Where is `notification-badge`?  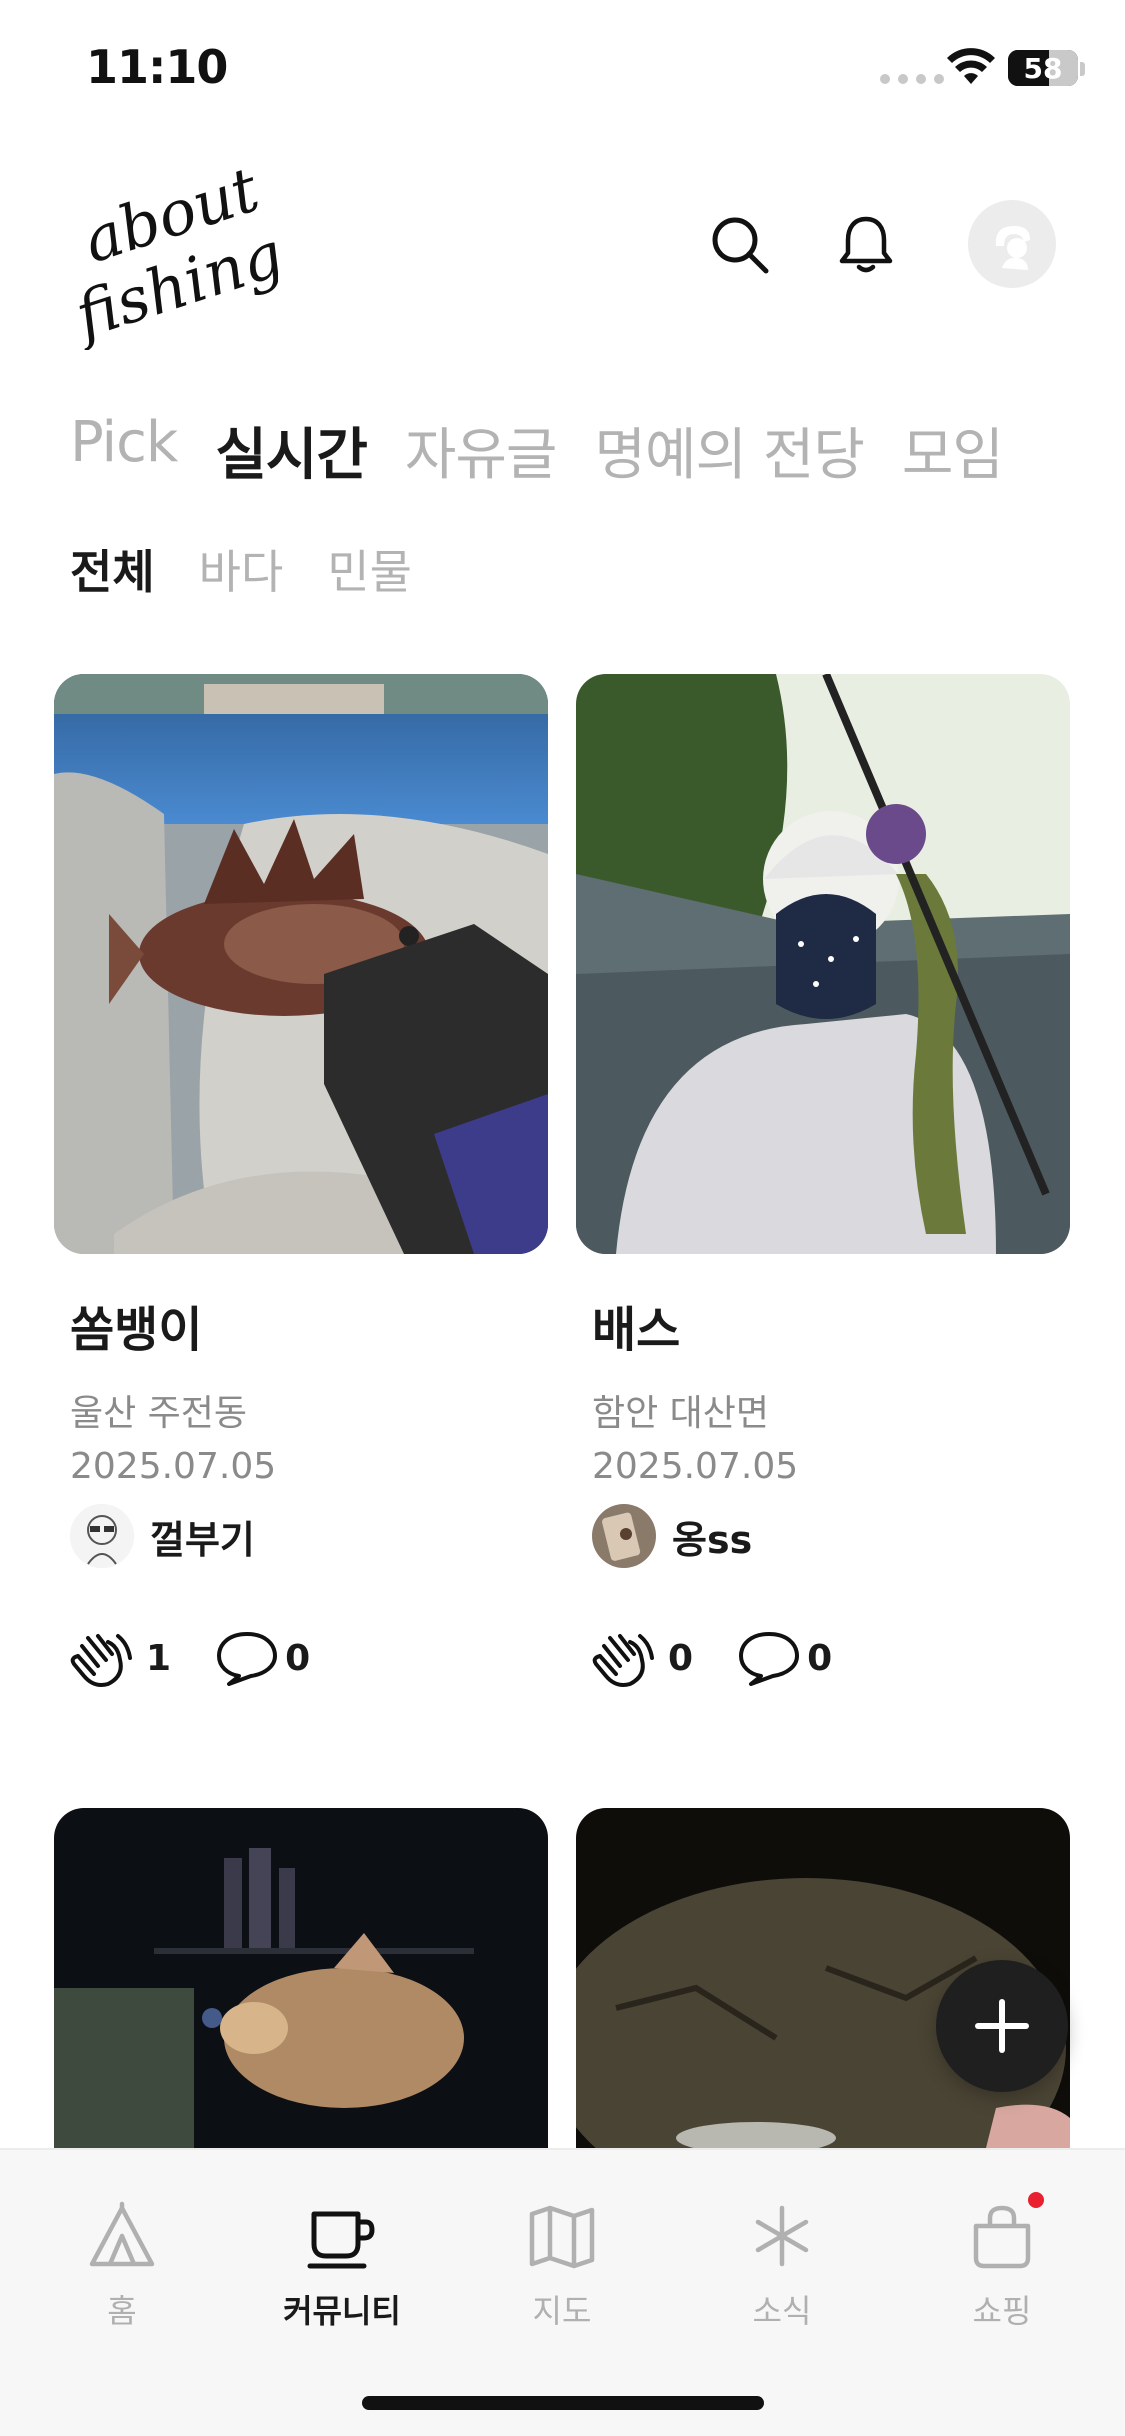 notification-badge is located at coordinates (1036, 2200).